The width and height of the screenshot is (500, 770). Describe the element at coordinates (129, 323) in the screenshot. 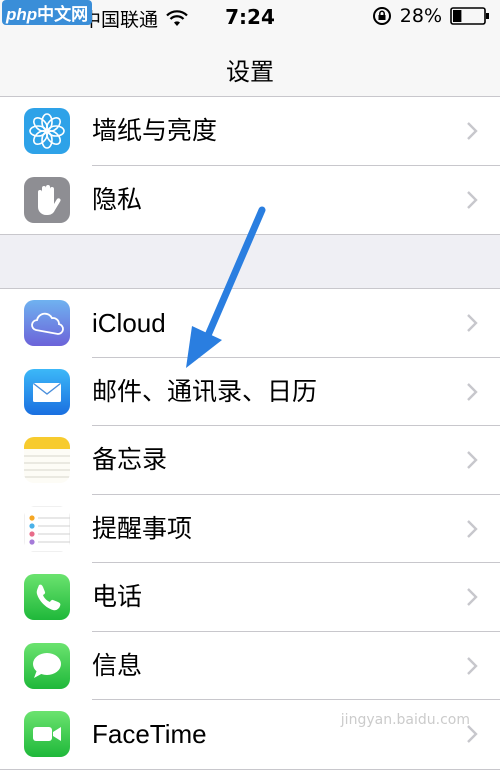

I see `row-label: iCloud` at that location.